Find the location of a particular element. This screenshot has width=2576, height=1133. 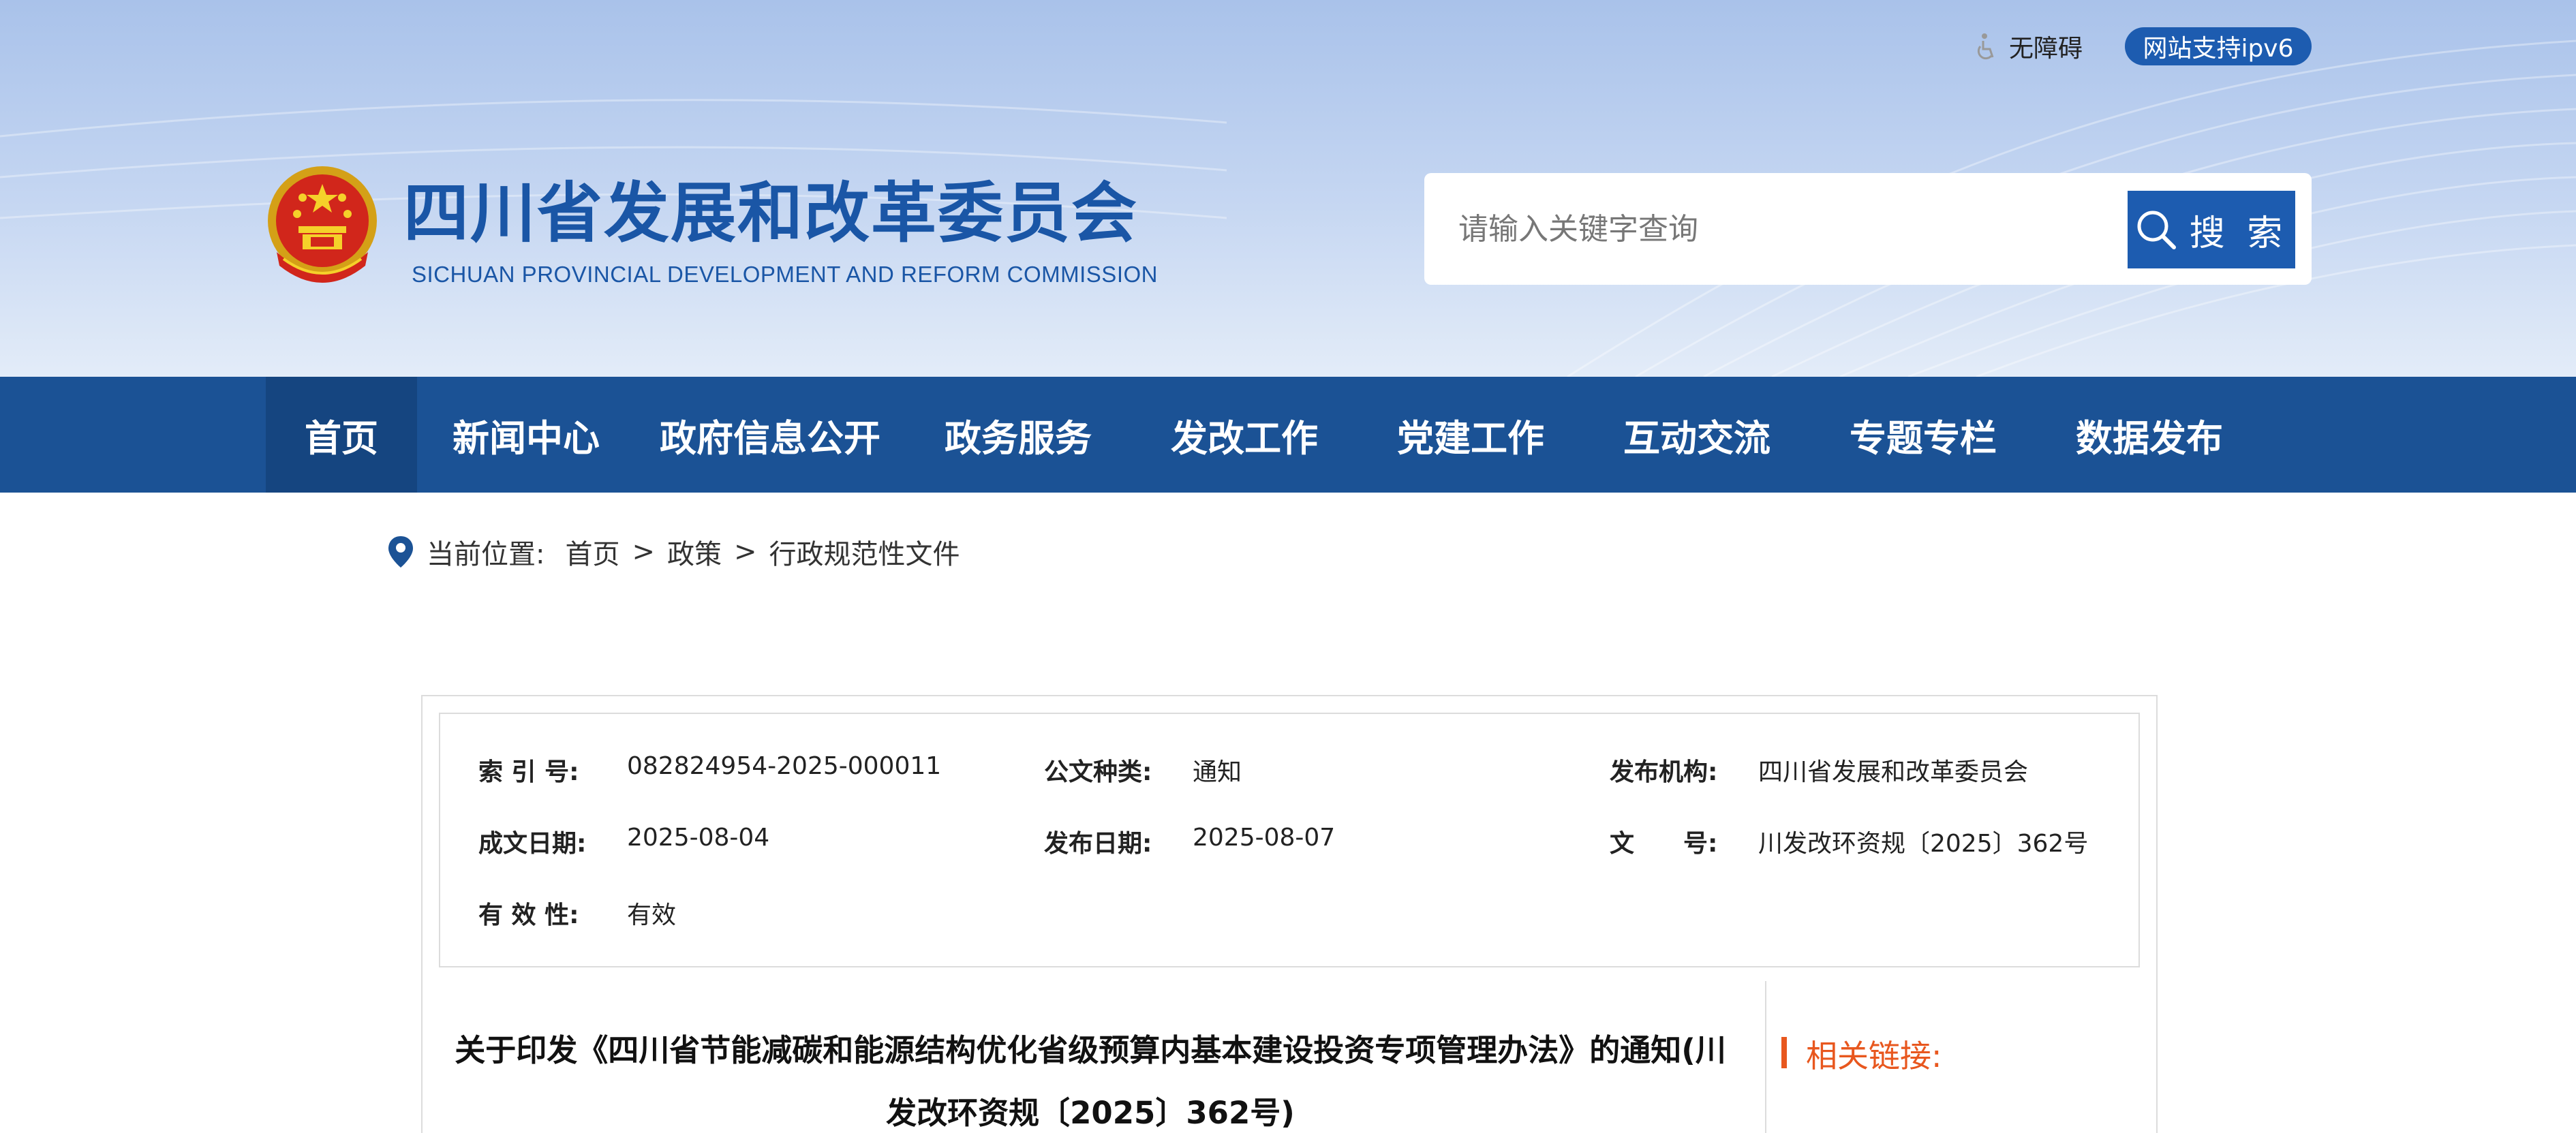

search-button: 搜 索 is located at coordinates (2211, 229).